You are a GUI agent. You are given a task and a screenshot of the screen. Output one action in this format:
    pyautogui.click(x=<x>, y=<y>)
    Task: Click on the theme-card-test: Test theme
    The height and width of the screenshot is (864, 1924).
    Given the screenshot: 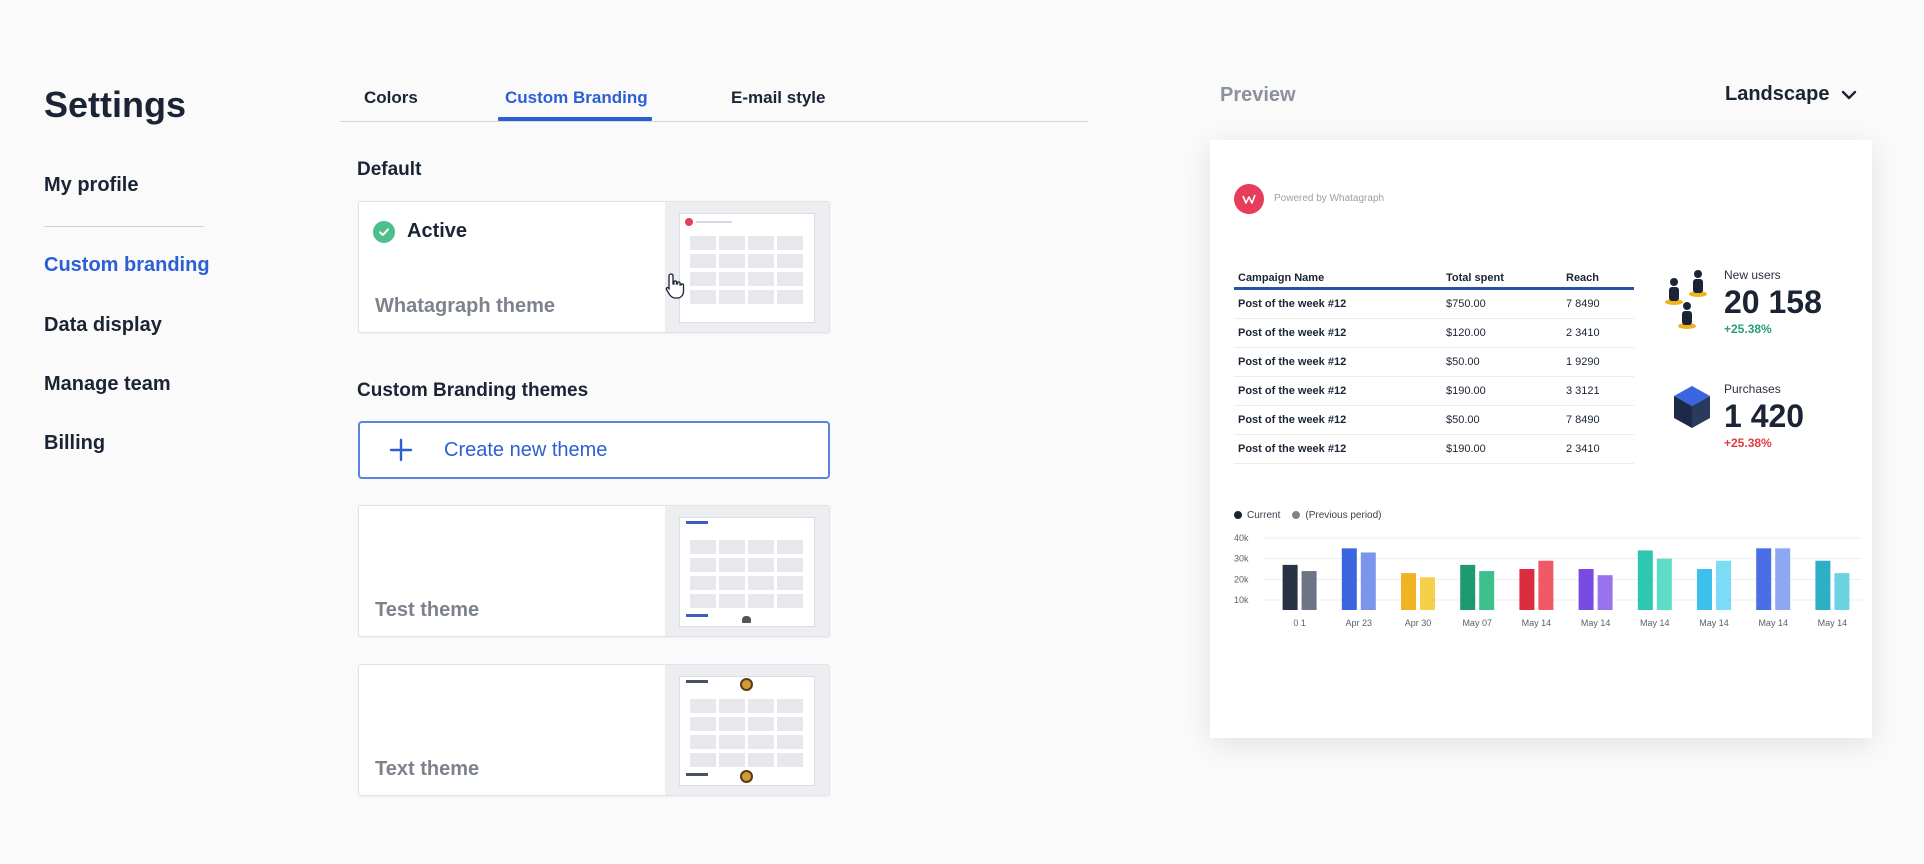 What is the action you would take?
    pyautogui.click(x=594, y=571)
    